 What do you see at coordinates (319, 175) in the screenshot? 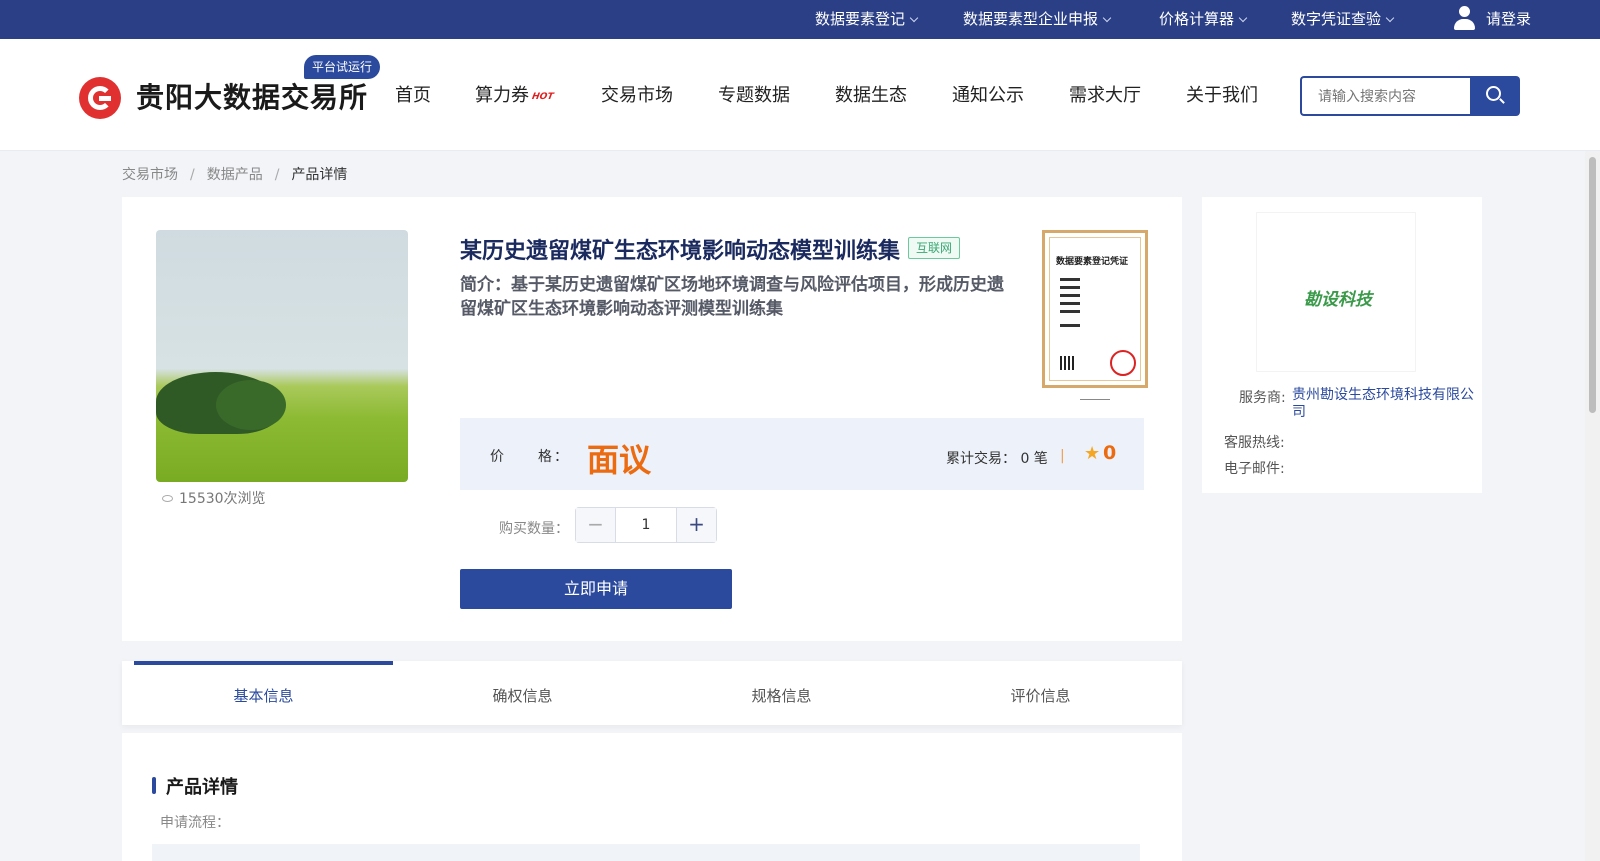
I see `breadcrumb-current: 产品详情` at bounding box center [319, 175].